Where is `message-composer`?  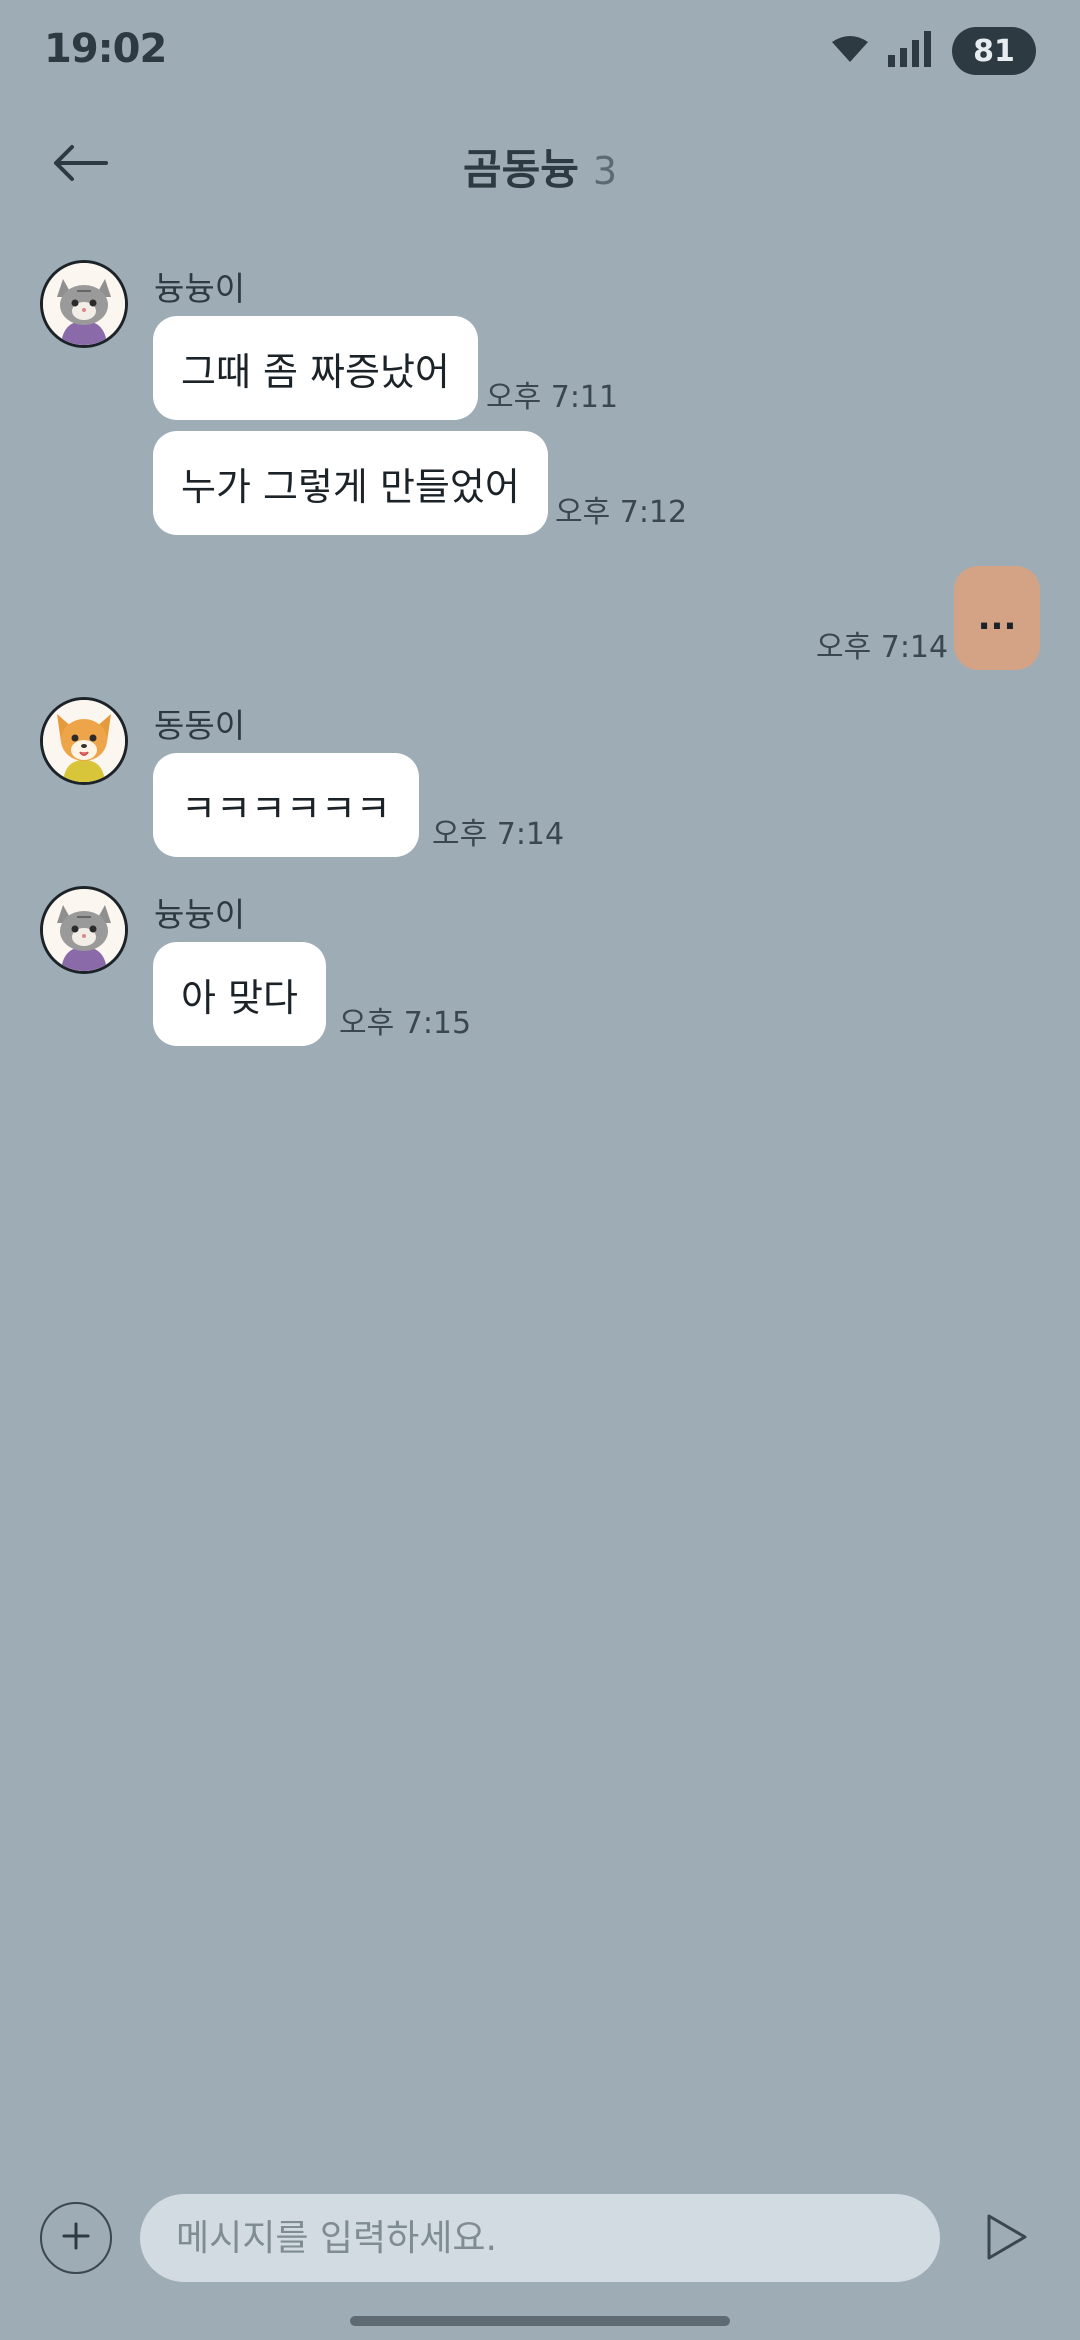
message-composer is located at coordinates (540, 2240).